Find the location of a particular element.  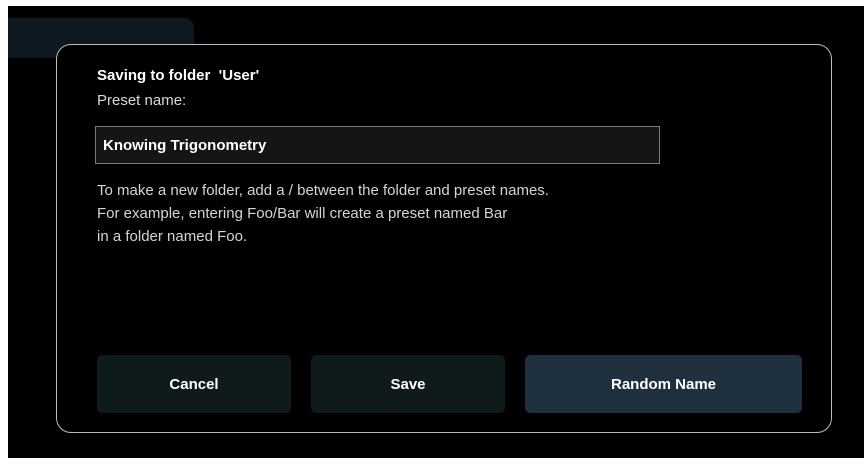

dialog-title: Saving to folder 'User' is located at coordinates (178, 75).